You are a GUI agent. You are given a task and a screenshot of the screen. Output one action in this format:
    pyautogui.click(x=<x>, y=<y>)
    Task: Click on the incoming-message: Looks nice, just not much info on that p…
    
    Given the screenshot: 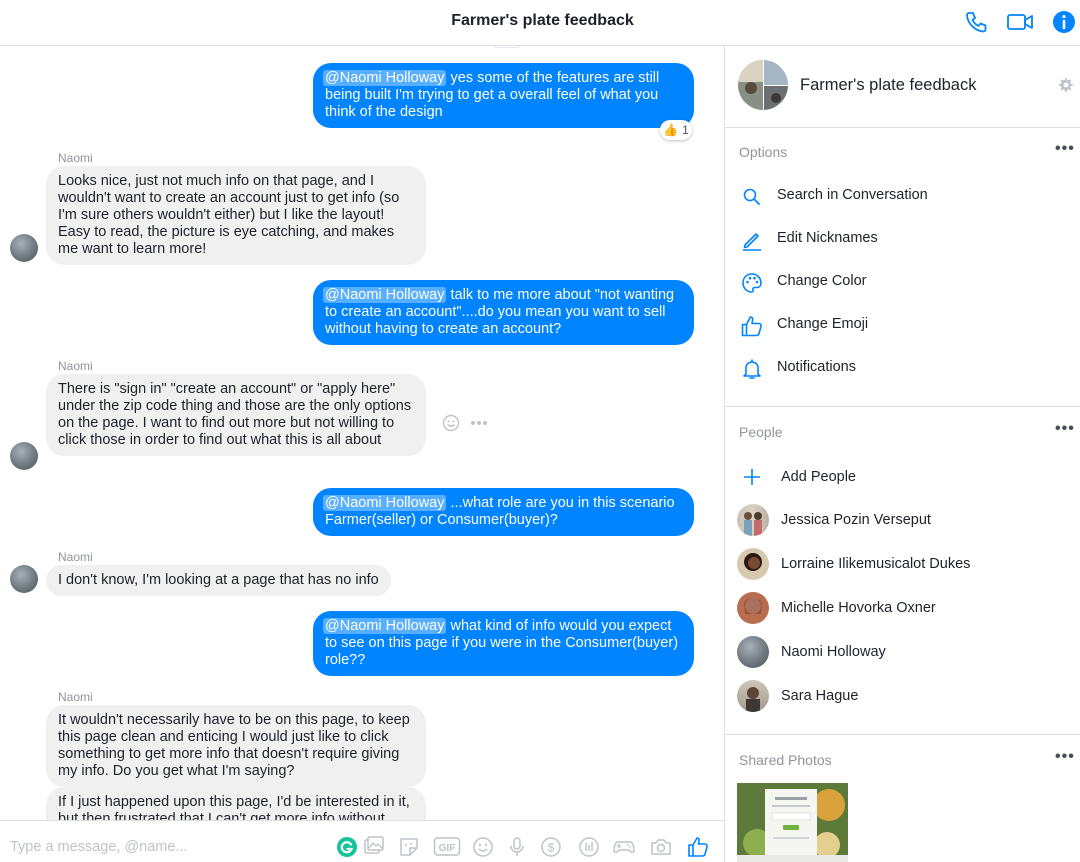 What is the action you would take?
    pyautogui.click(x=236, y=215)
    